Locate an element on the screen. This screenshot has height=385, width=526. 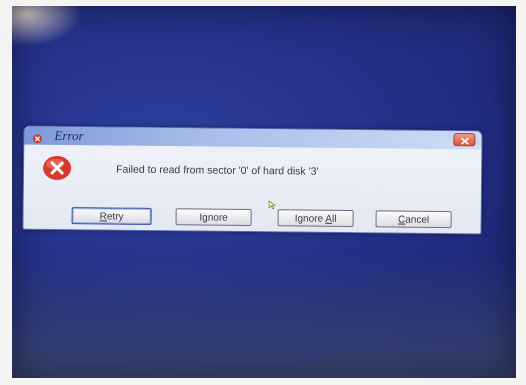
close-button is located at coordinates (464, 140).